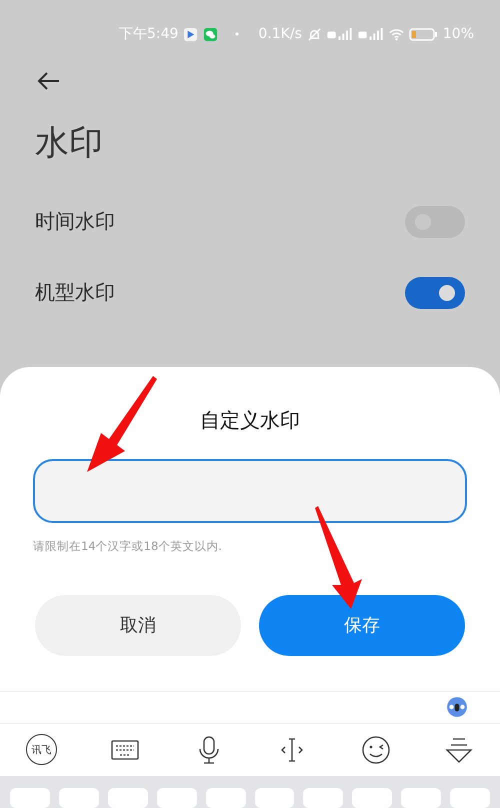 This screenshot has width=500, height=808. Describe the element at coordinates (41, 750) in the screenshot. I see `input-method-logo: 讯飞` at that location.